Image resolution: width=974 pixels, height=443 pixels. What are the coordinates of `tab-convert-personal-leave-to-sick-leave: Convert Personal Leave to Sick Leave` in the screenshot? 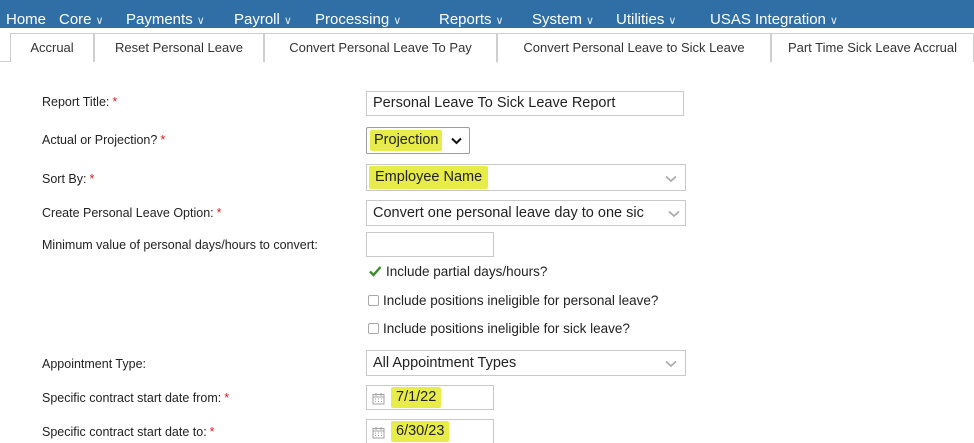 It's located at (634, 48).